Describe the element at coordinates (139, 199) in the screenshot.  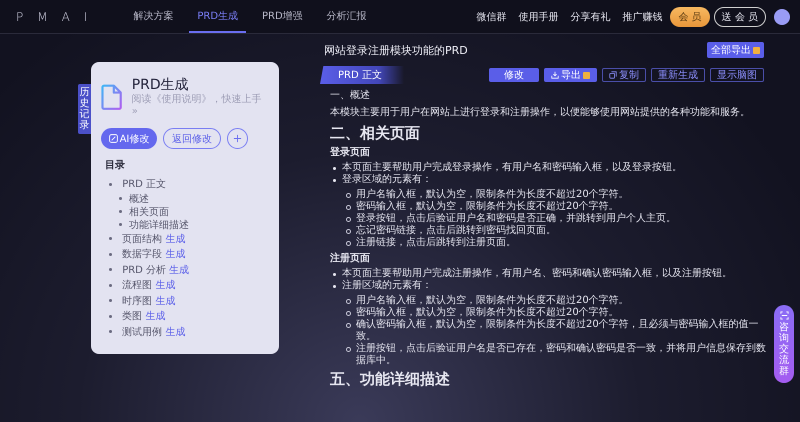
I see `toc-item: 概述` at that location.